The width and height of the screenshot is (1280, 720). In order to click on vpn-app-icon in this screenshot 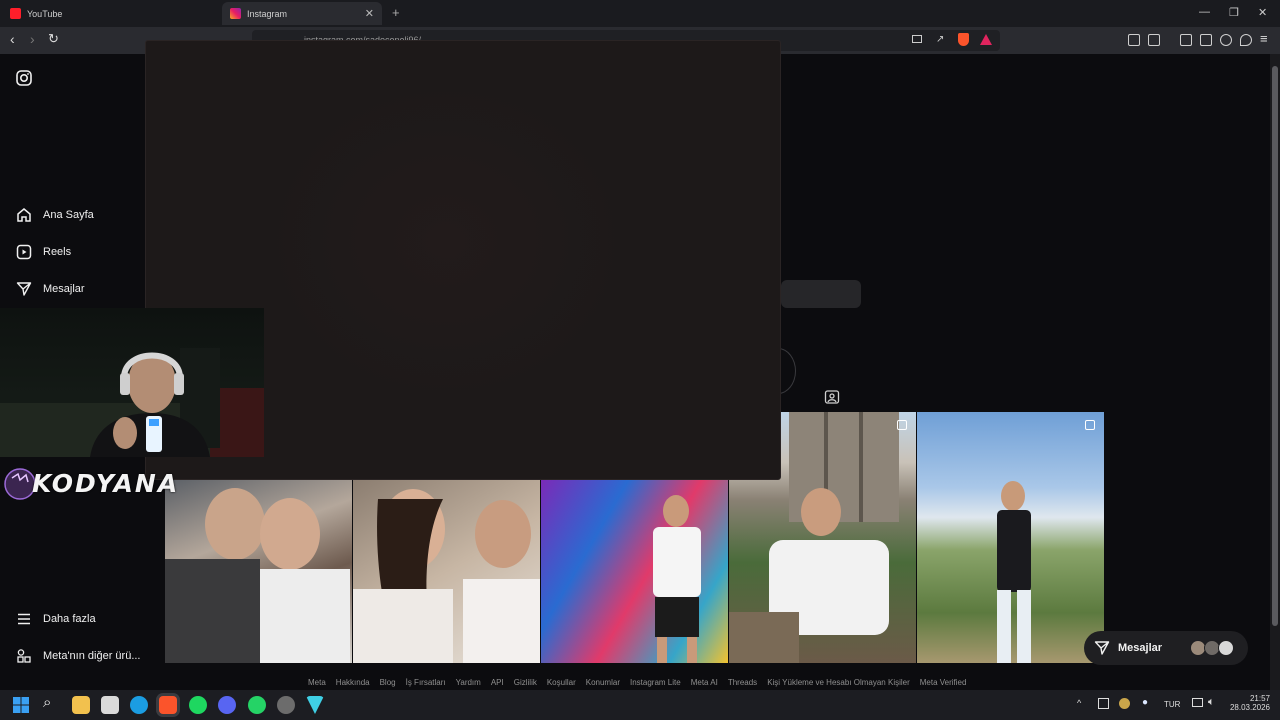, I will do `click(315, 705)`.